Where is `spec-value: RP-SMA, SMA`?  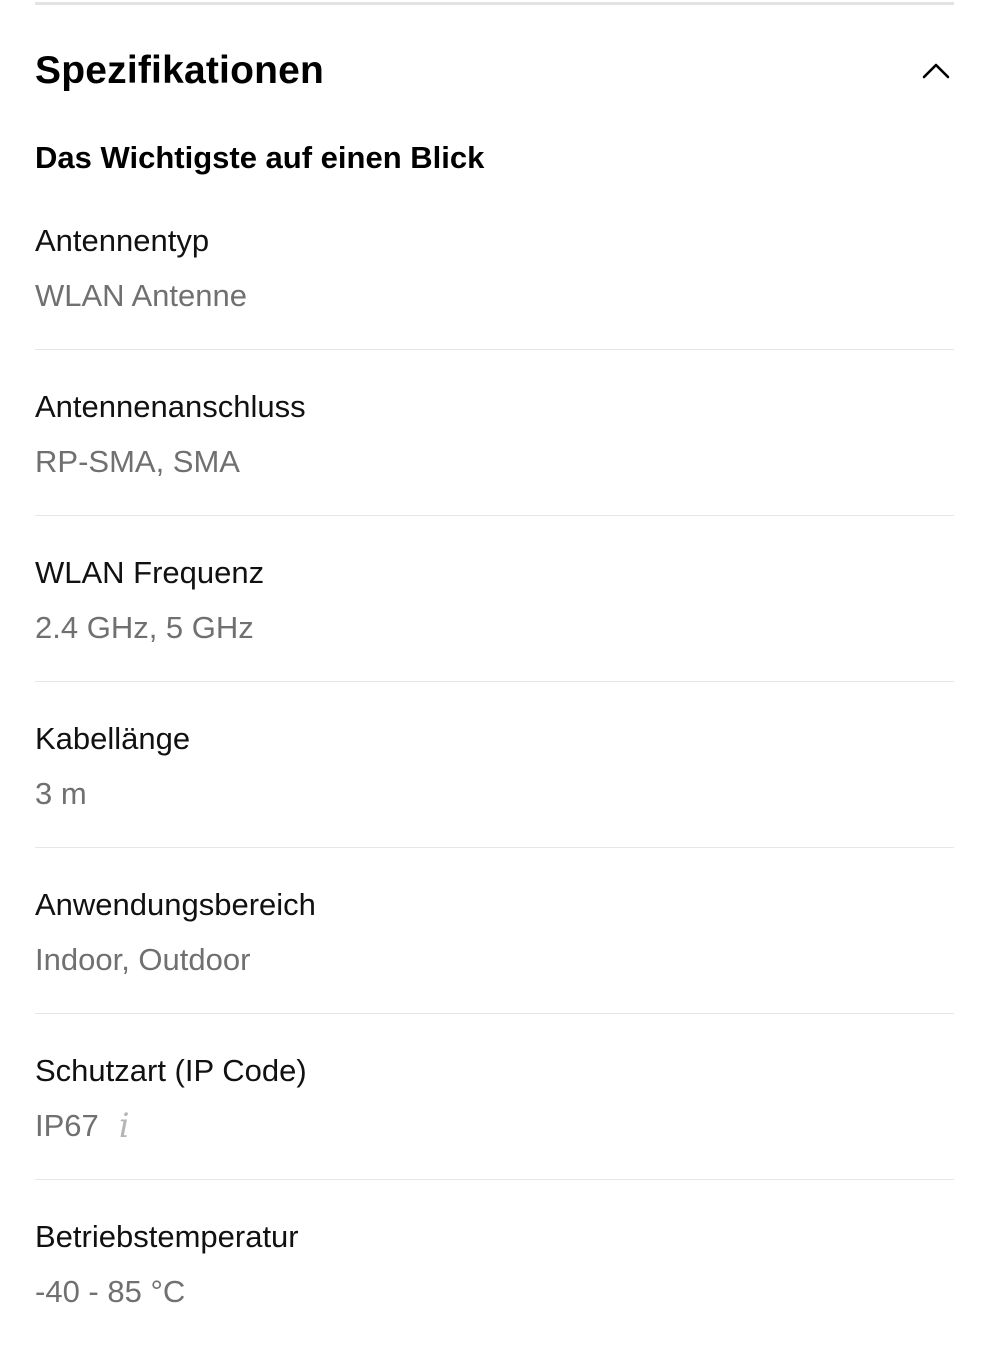
spec-value: RP-SMA, SMA is located at coordinates (137, 462).